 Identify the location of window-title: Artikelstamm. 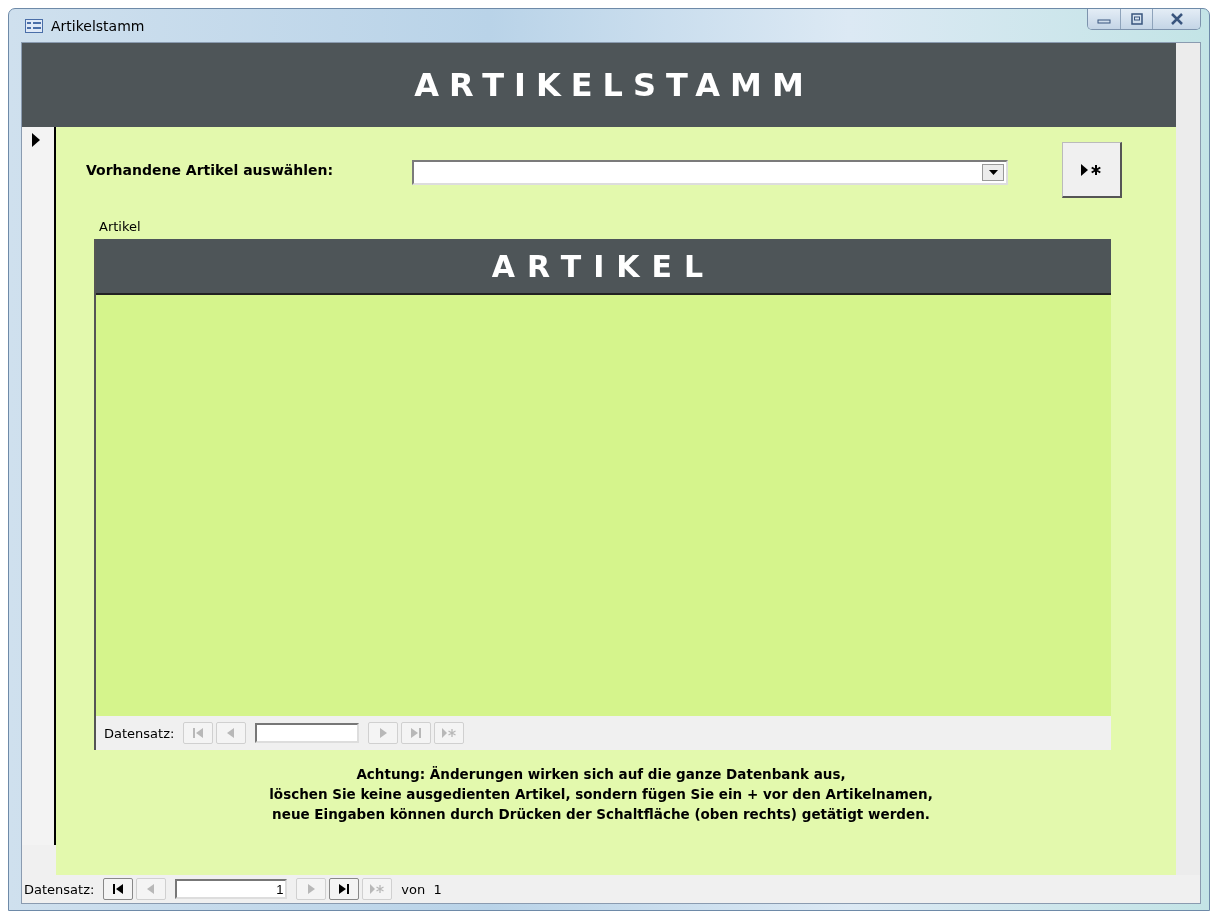
(98, 25).